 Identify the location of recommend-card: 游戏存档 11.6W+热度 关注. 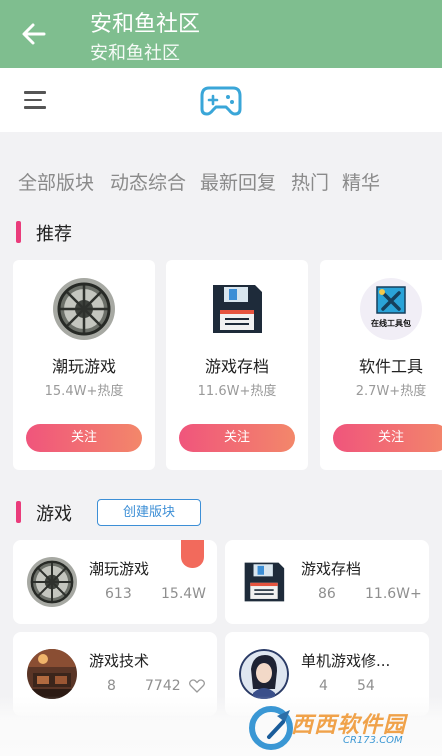
(237, 365).